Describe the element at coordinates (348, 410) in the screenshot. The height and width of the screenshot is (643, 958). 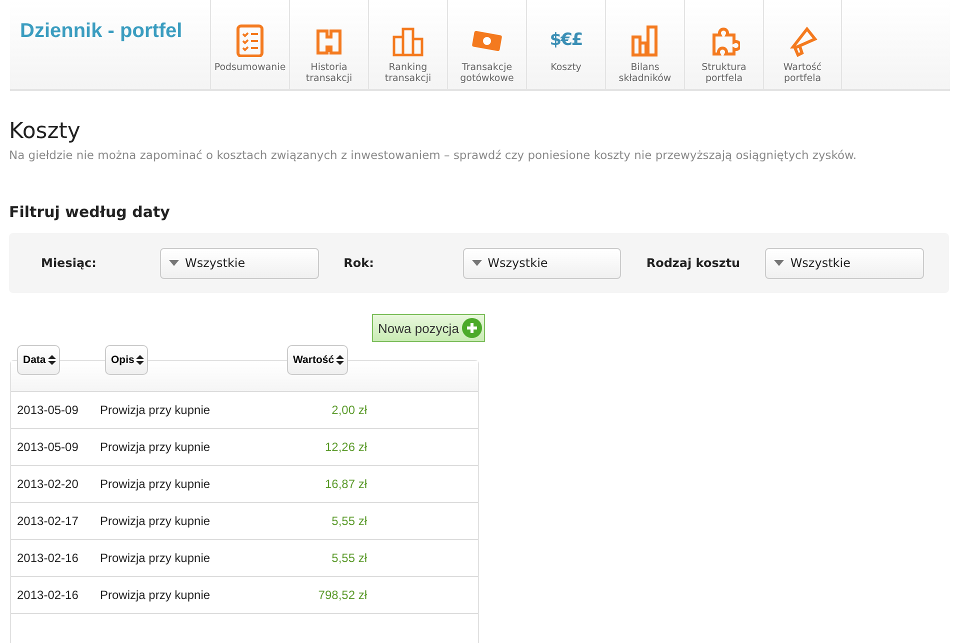
I see `table-cell-text: 2,00 zł` at that location.